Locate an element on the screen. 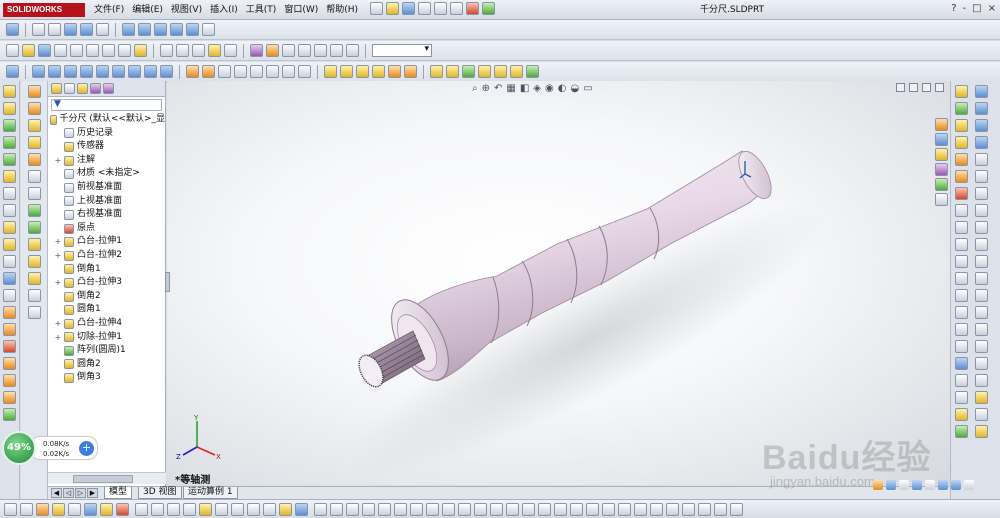 This screenshot has height=518, width=1000. sketch-line-tool-icon is located at coordinates (981, 91).